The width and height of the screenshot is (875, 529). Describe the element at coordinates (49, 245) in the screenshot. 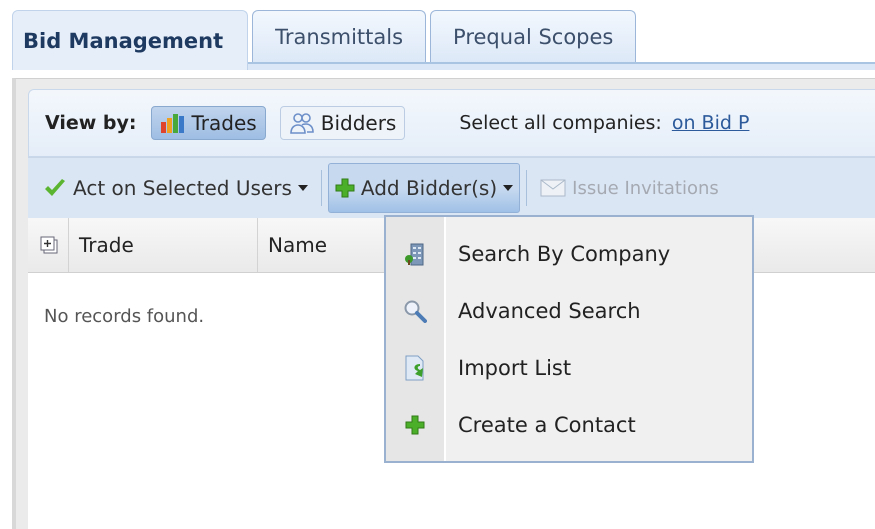

I see `expand-all-icon` at that location.